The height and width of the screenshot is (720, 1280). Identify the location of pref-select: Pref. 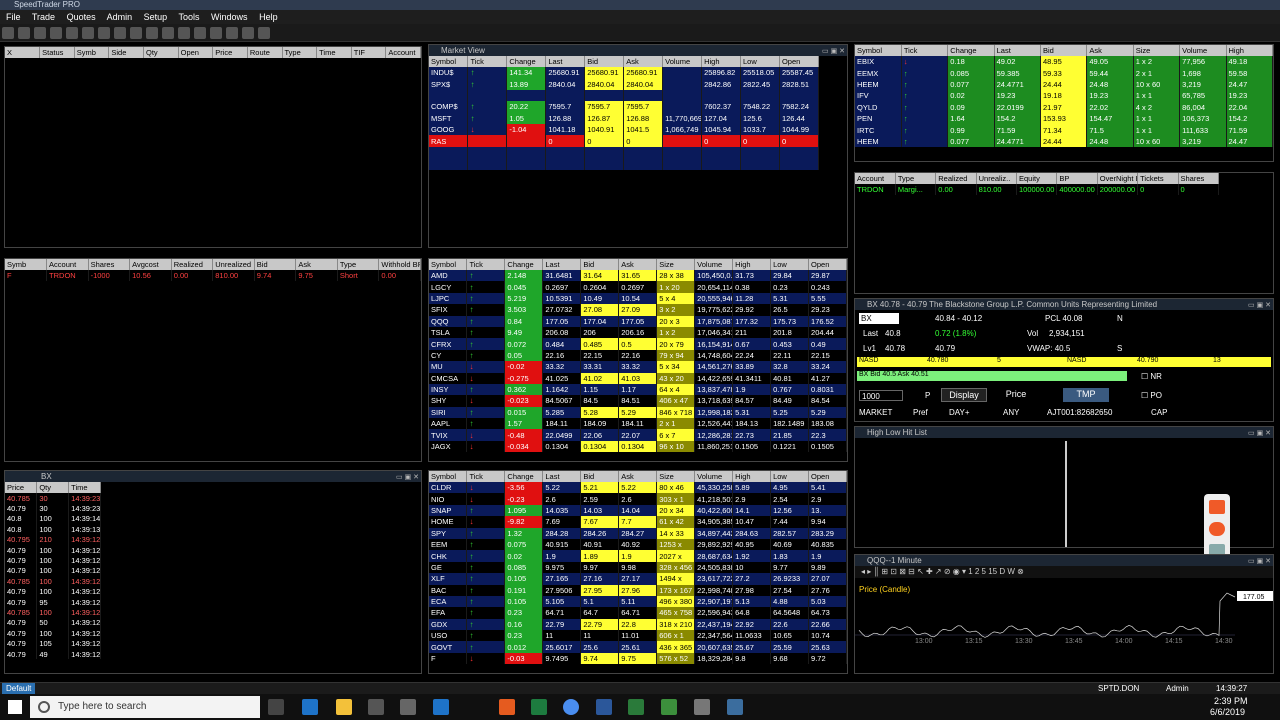
(920, 412).